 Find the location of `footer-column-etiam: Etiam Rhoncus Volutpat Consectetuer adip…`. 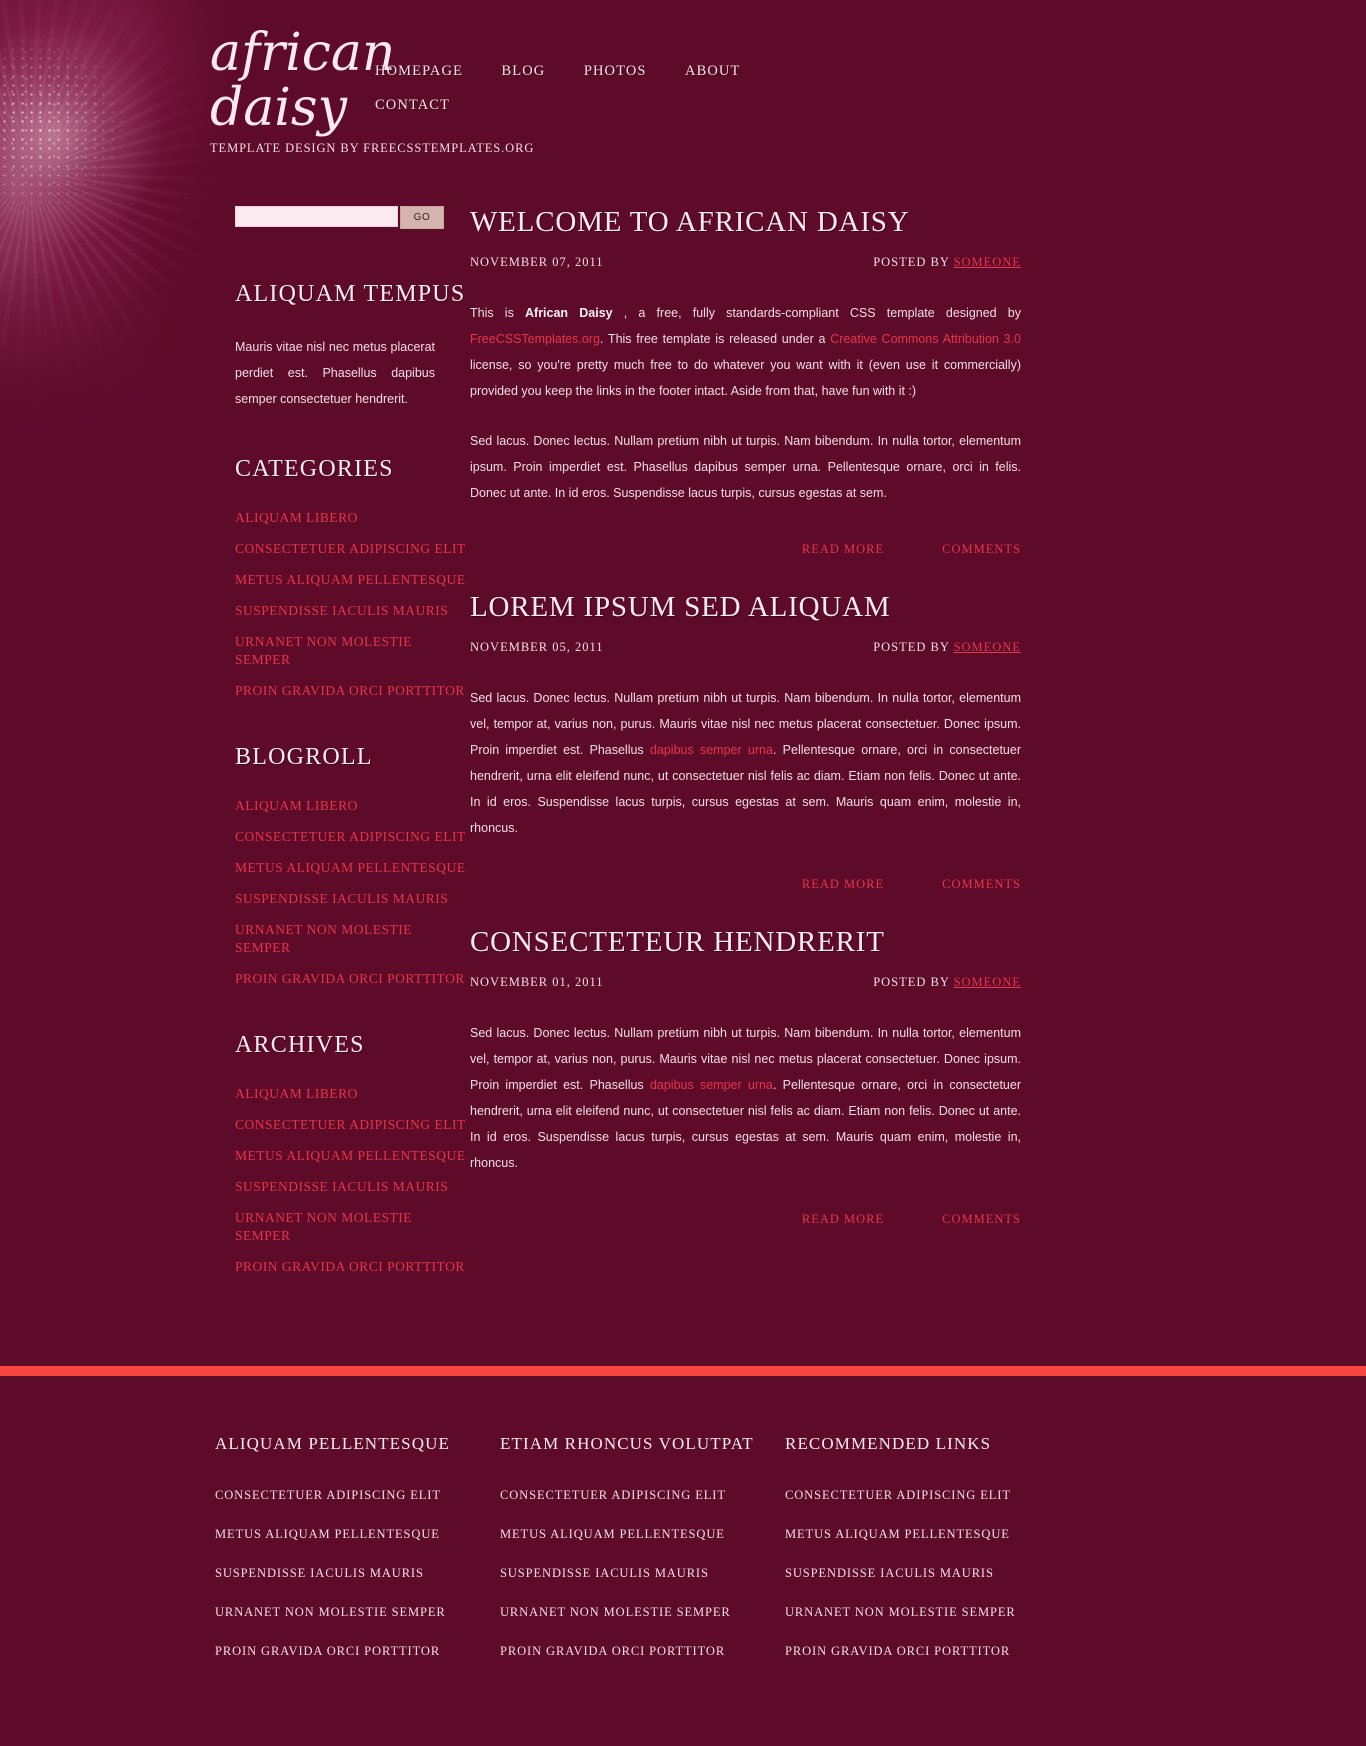

footer-column-etiam: Etiam Rhoncus Volutpat Consectetuer adip… is located at coordinates (642, 1557).